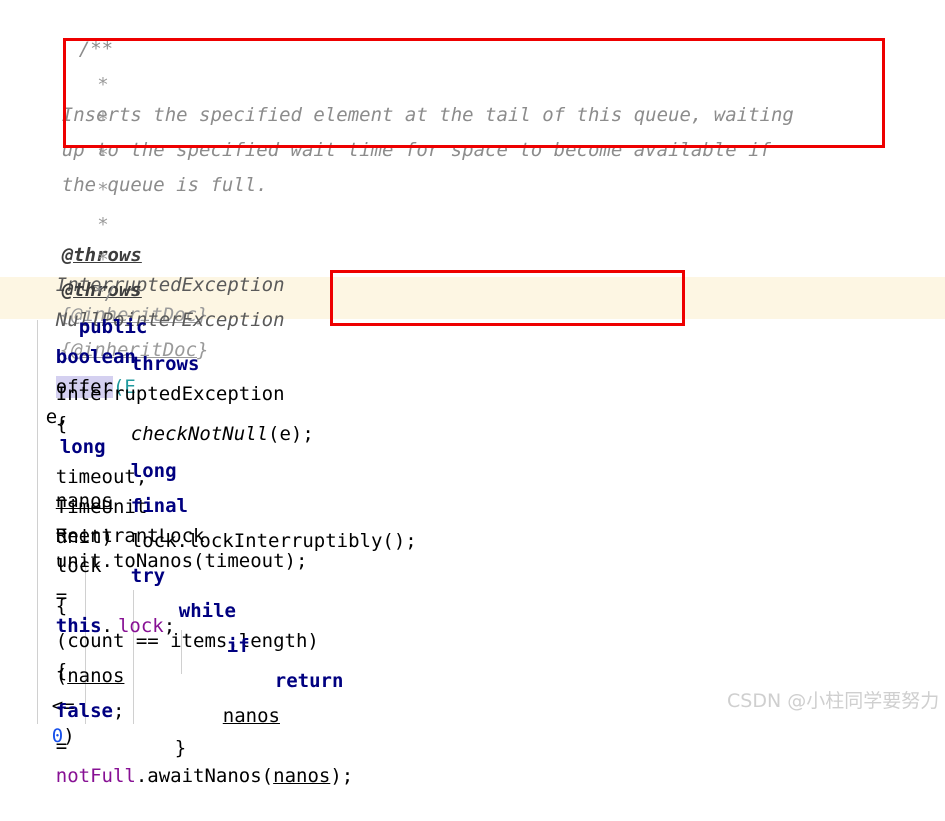  What do you see at coordinates (472, 574) in the screenshot?
I see `code-line-16-try: try {` at bounding box center [472, 574].